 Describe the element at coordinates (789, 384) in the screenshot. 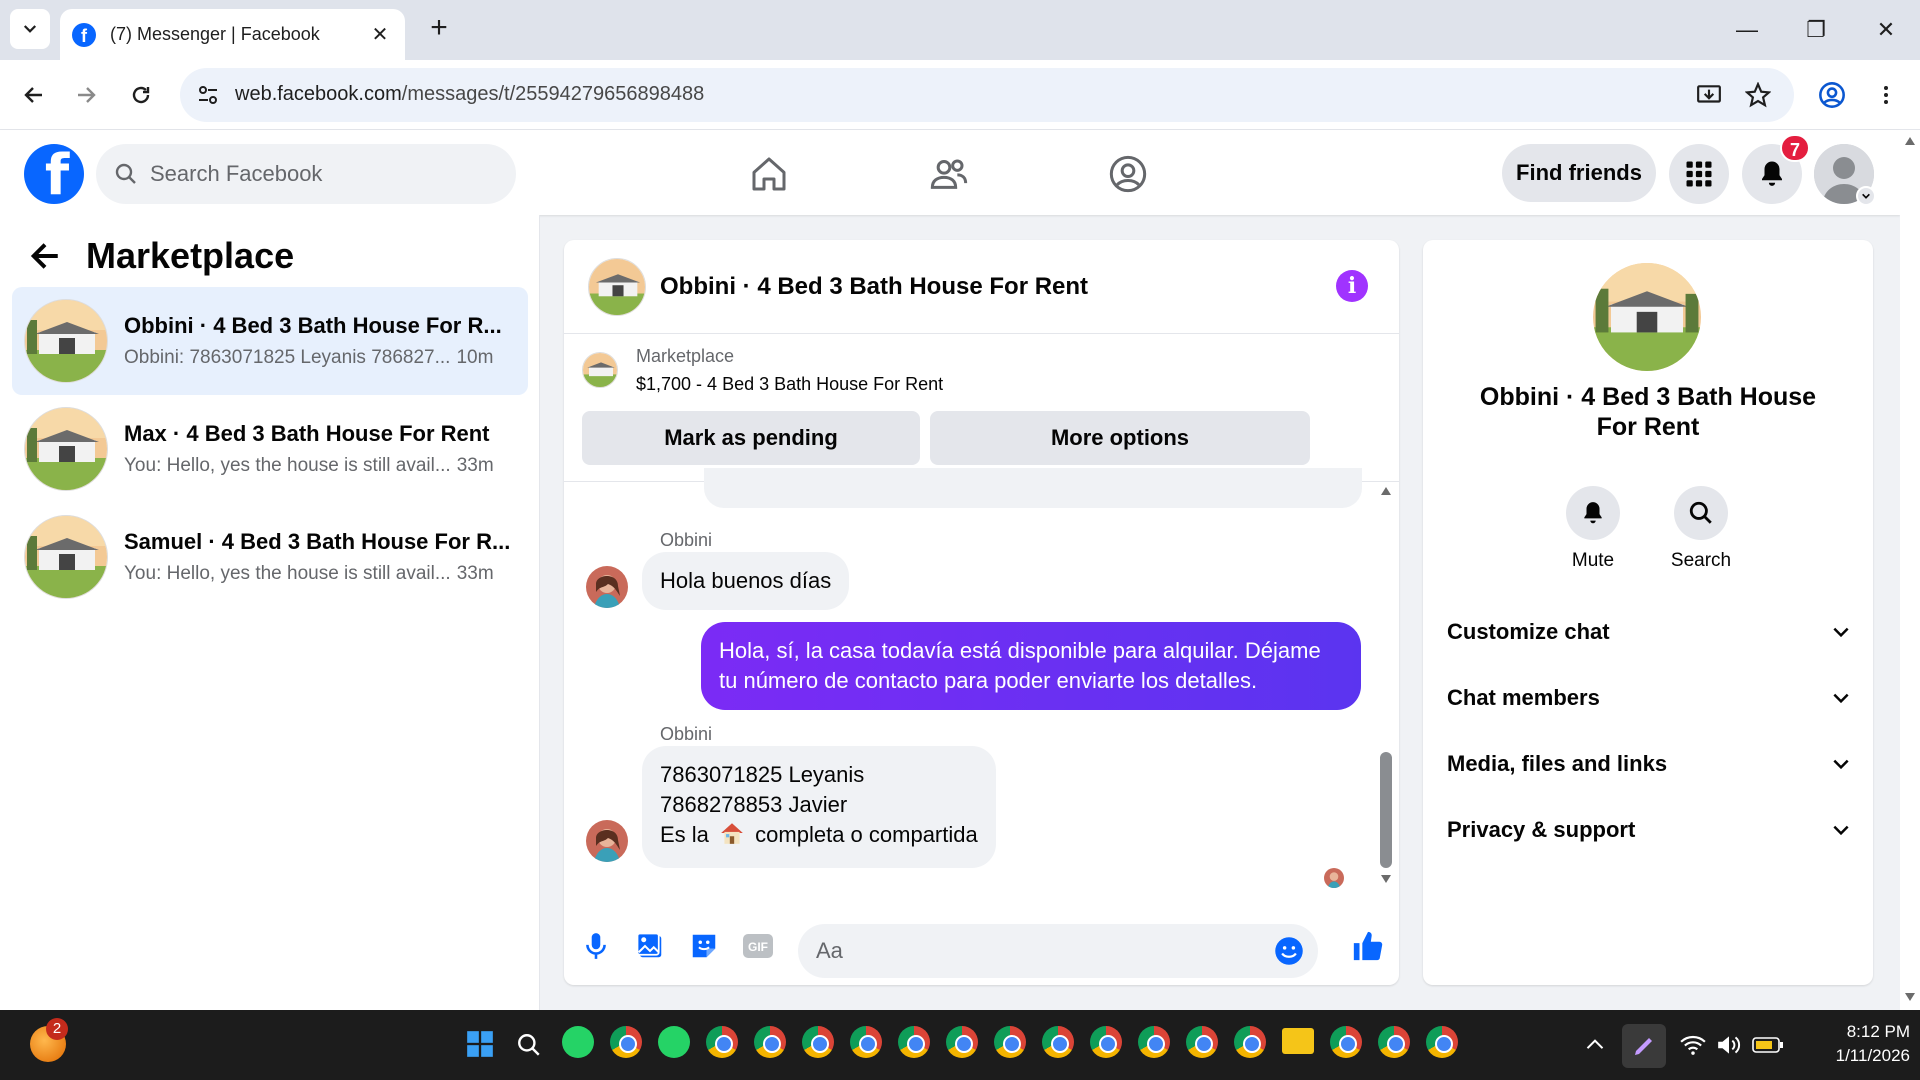

I see `listing-title: $1,700 - 4 Bed 3 Bath House For Rent` at that location.